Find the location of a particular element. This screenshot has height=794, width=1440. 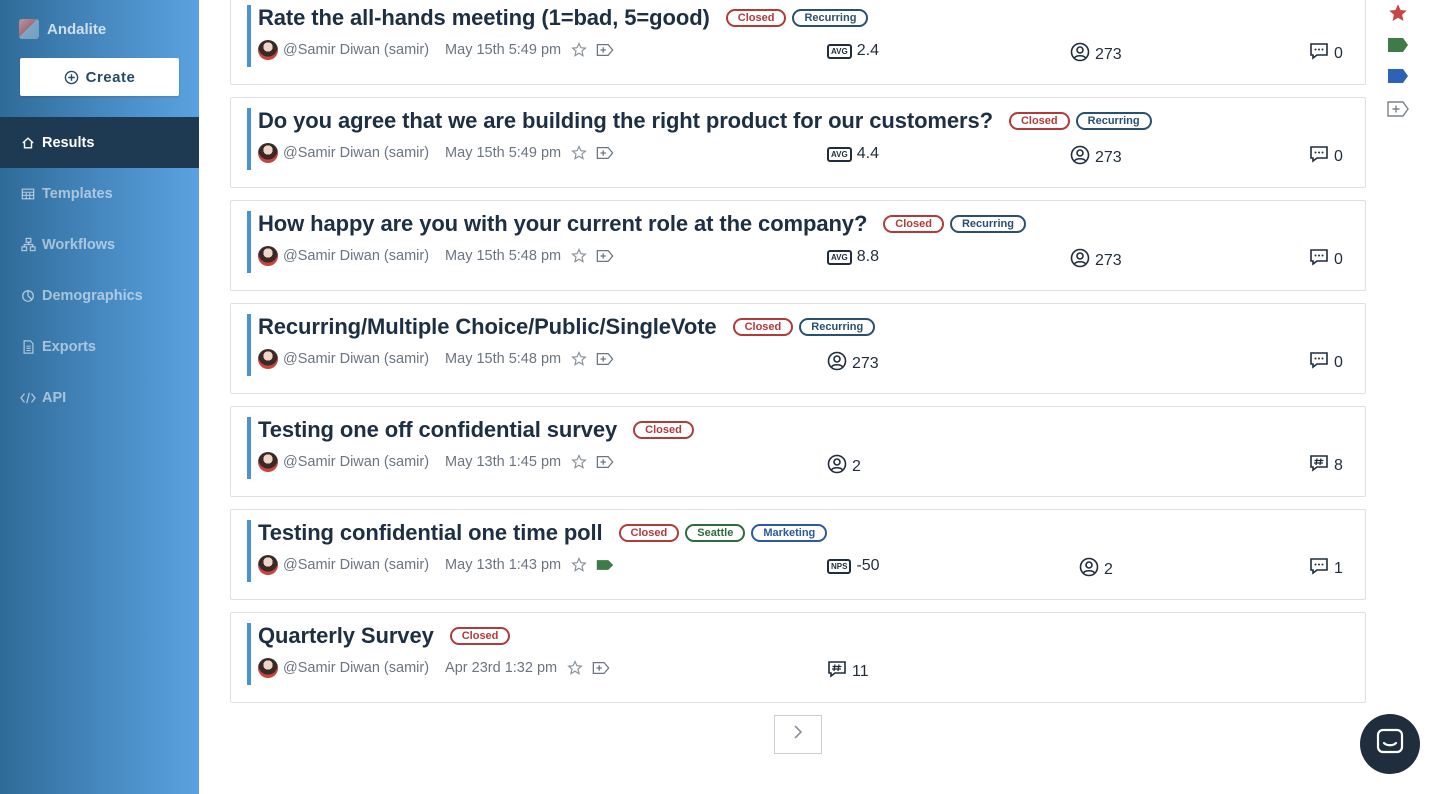

code-icon is located at coordinates (28, 398).